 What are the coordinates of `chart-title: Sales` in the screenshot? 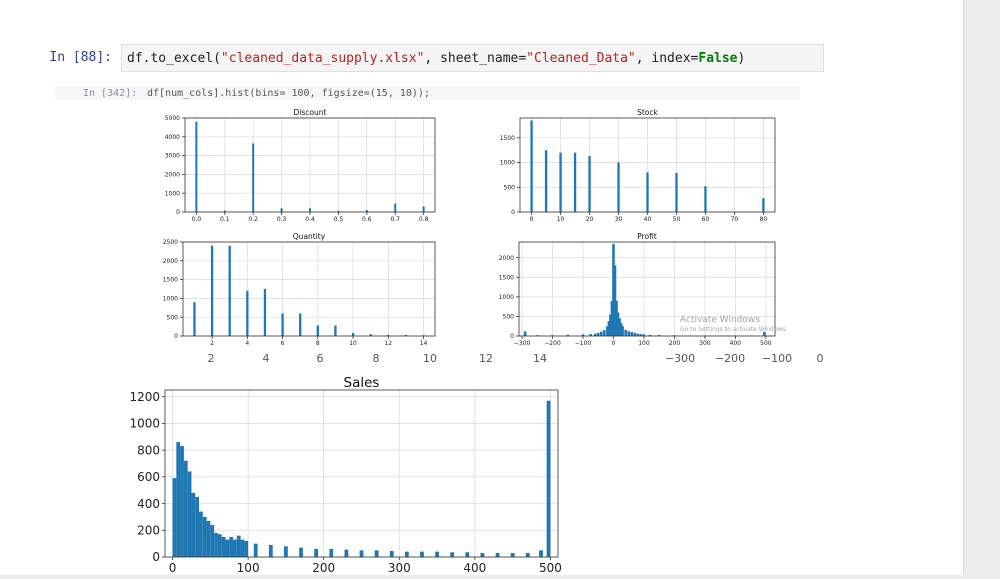 It's located at (362, 383).